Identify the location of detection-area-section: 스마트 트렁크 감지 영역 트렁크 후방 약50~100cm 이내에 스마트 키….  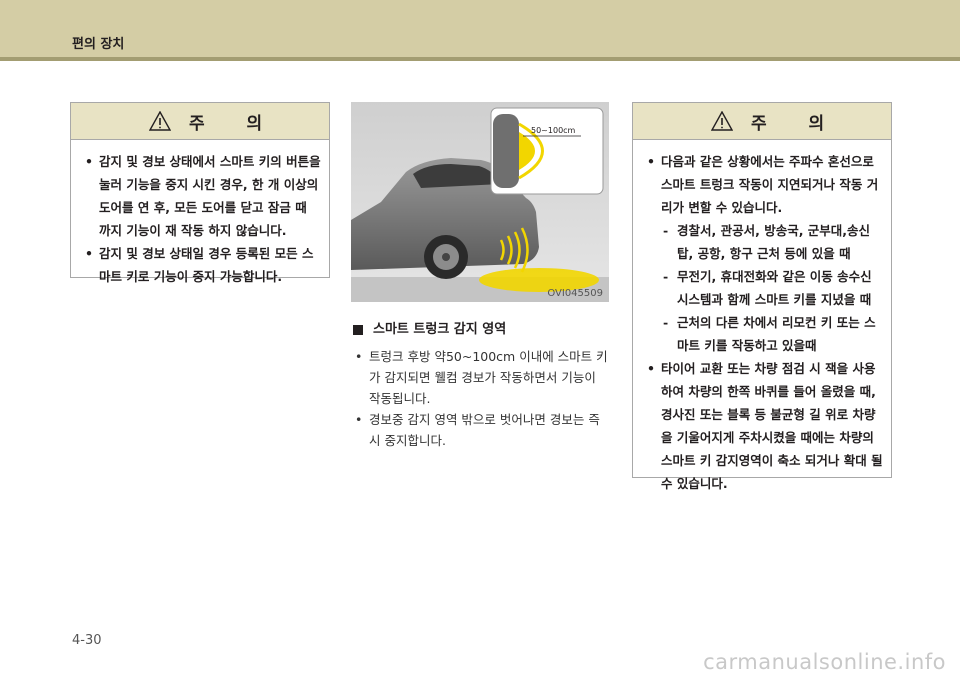
(481, 385).